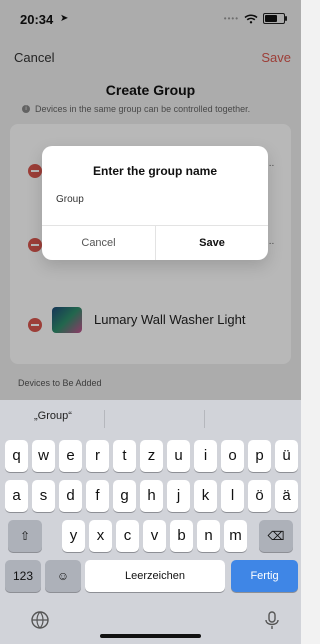  Describe the element at coordinates (259, 496) in the screenshot. I see `key-oe: ö` at that location.